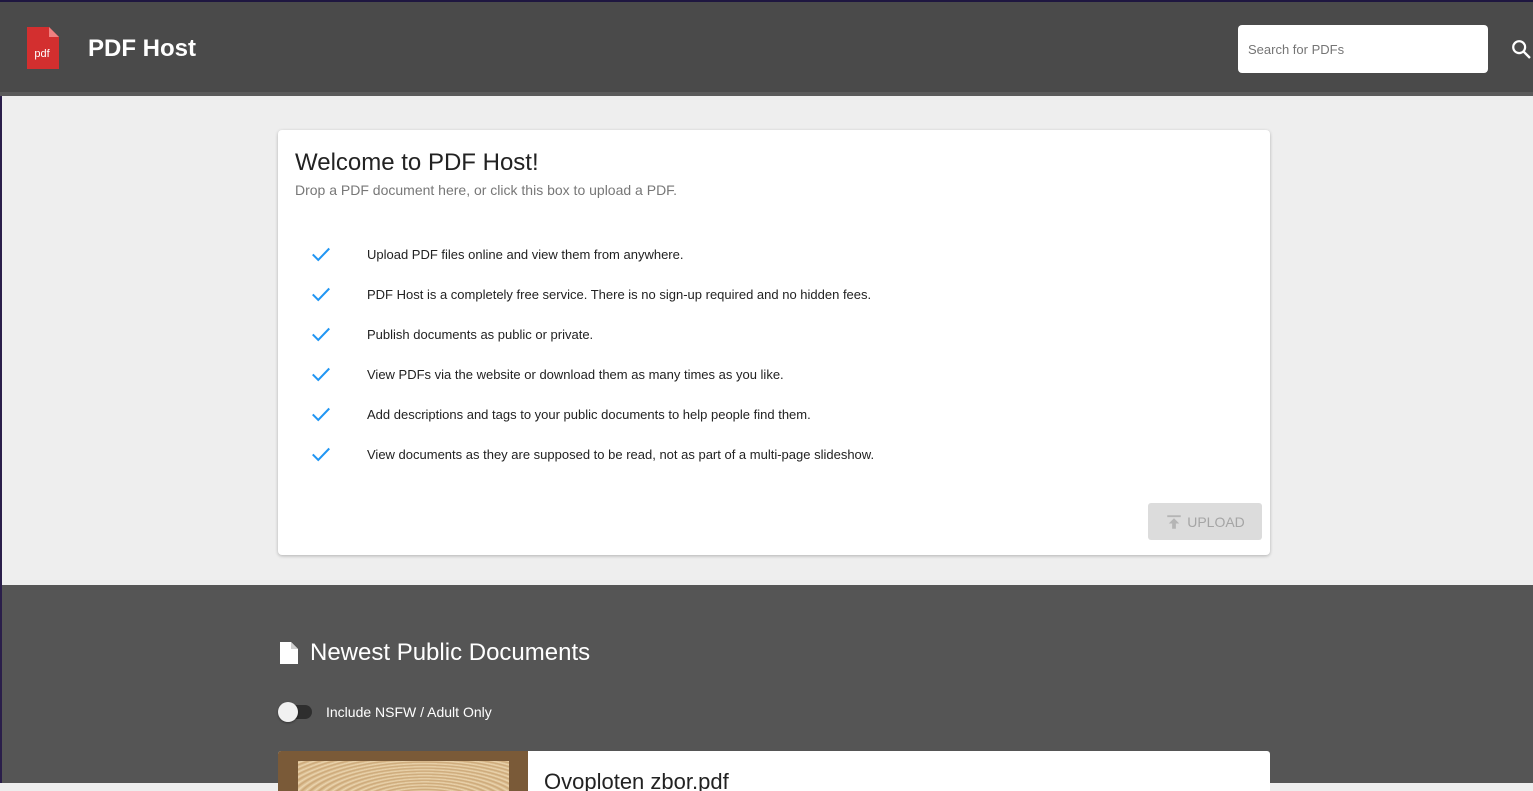  I want to click on thumbnail-image, so click(403, 776).